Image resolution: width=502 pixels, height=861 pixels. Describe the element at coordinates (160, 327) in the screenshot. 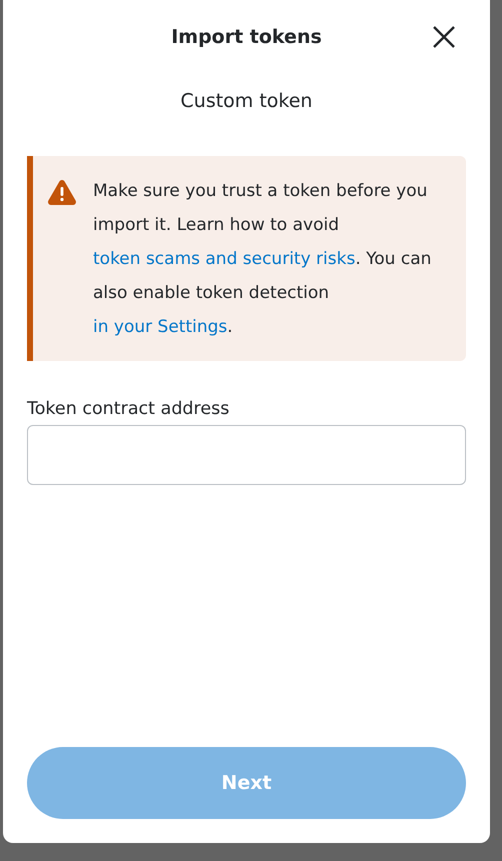

I see `settings-link: in your Settings` at that location.